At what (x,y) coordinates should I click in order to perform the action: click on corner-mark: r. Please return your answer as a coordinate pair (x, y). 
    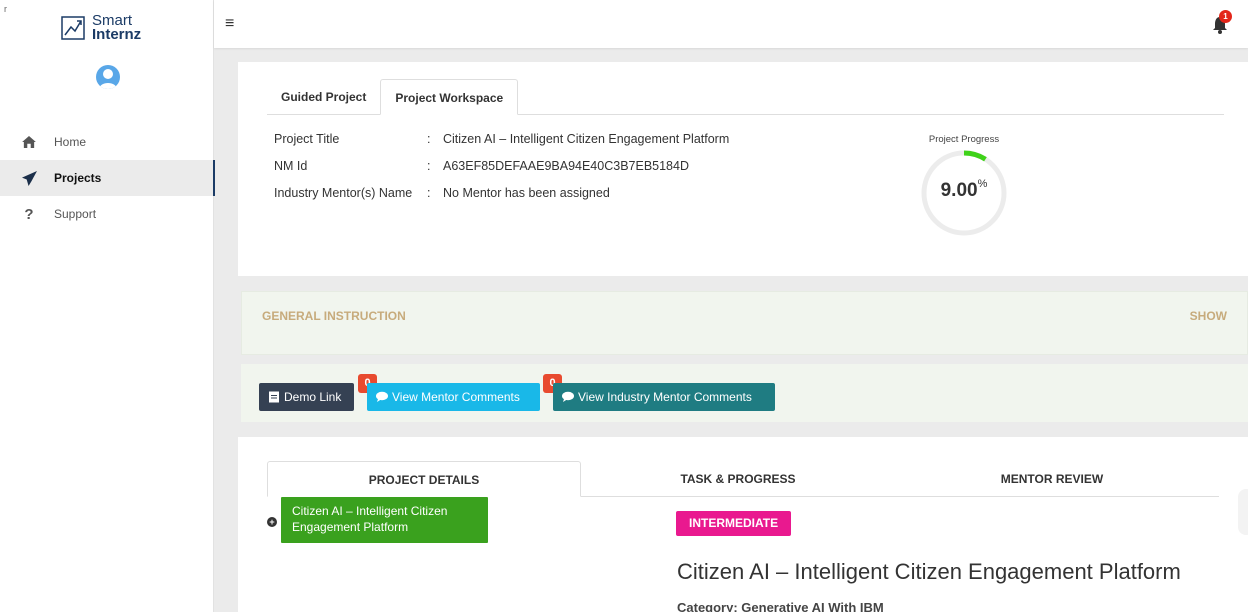
    Looking at the image, I should click on (5, 9).